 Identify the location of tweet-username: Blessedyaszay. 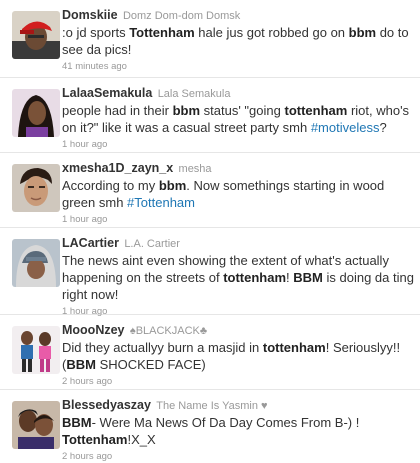
(106, 405).